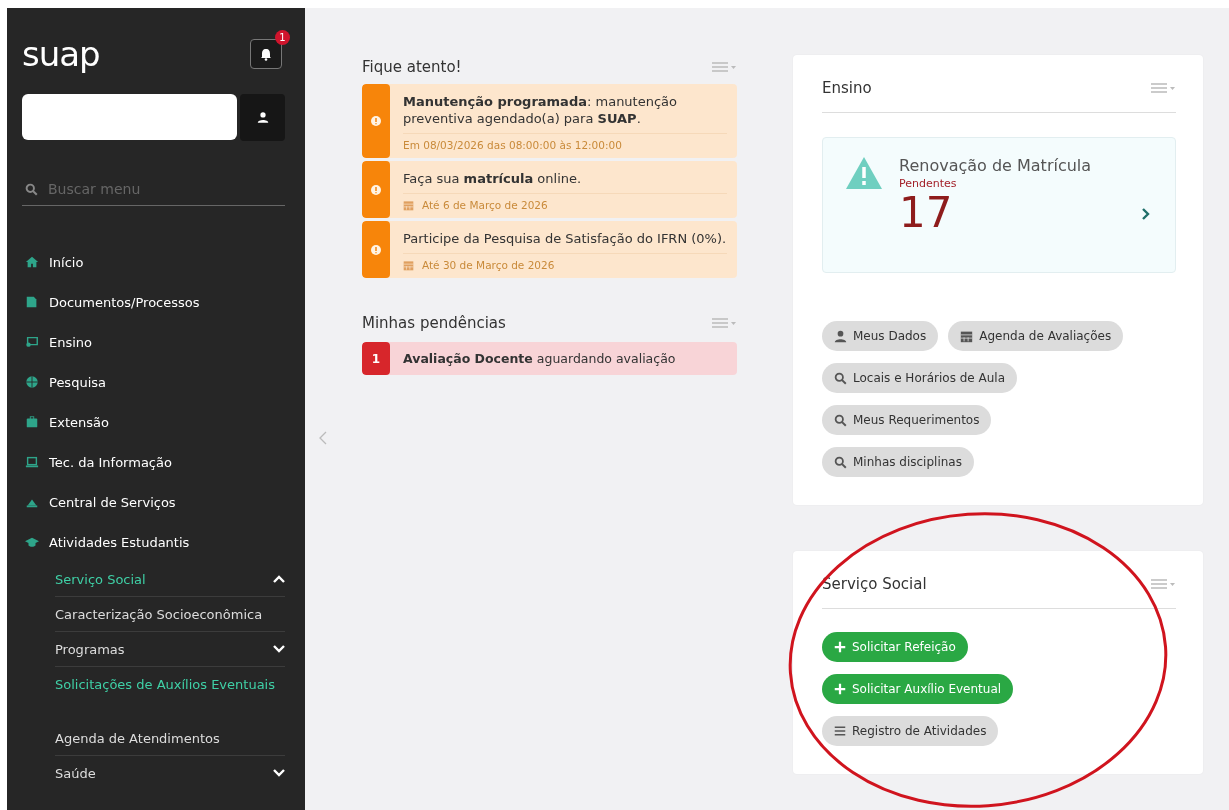 The width and height of the screenshot is (1229, 810). Describe the element at coordinates (153, 502) in the screenshot. I see `menu-item: Central de Serviços` at that location.